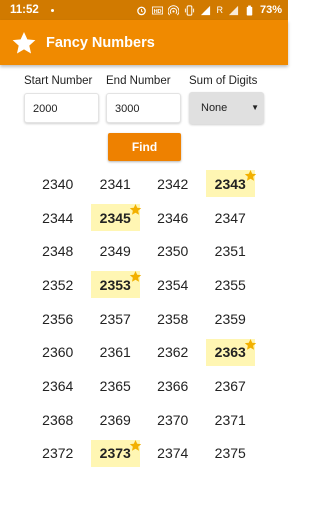  I want to click on app-title: Fancy Numbers, so click(100, 42).